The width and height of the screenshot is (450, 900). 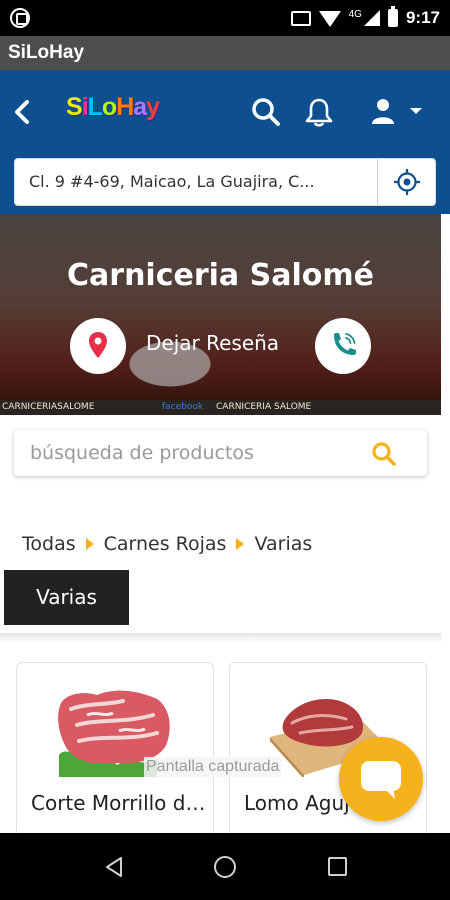 What do you see at coordinates (95, 107) in the screenshot?
I see `logo-letter: L` at bounding box center [95, 107].